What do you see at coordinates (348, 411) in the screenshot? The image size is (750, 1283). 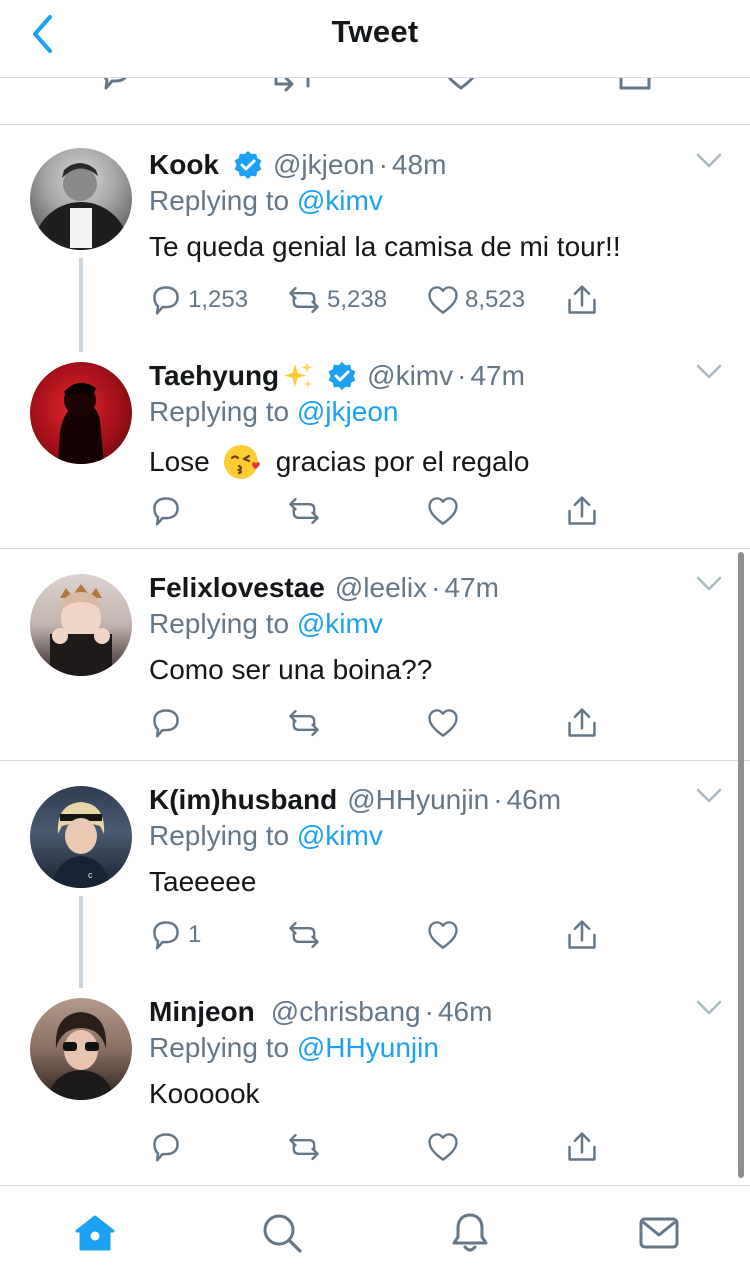 I see `mention-link: @jkjeon` at bounding box center [348, 411].